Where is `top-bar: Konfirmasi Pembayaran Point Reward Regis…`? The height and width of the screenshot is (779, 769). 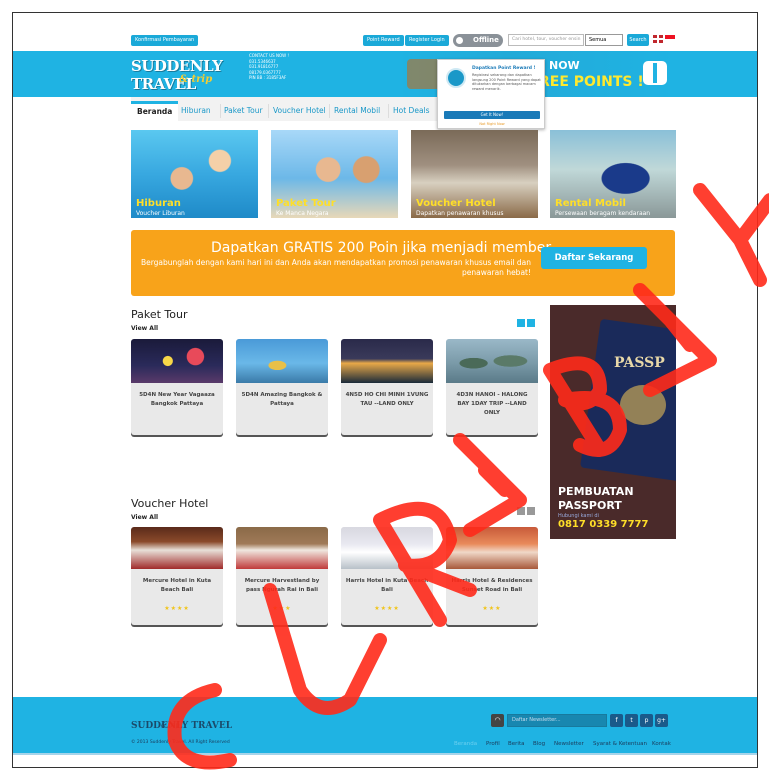 top-bar: Konfirmasi Pembayaran Point Reward Regis… is located at coordinates (385, 32).